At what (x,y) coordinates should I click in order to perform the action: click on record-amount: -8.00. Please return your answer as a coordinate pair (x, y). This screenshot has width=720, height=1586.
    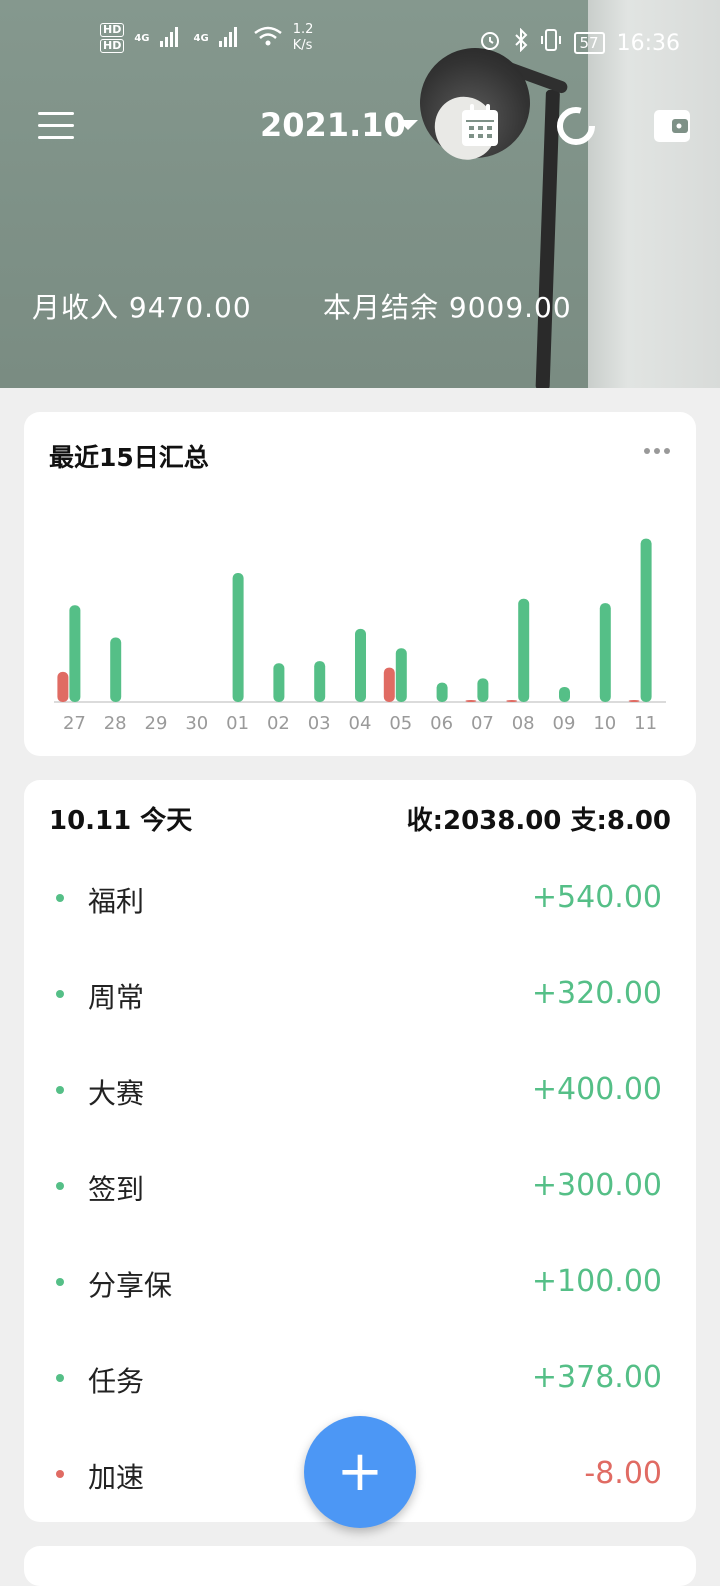
    Looking at the image, I should click on (623, 1473).